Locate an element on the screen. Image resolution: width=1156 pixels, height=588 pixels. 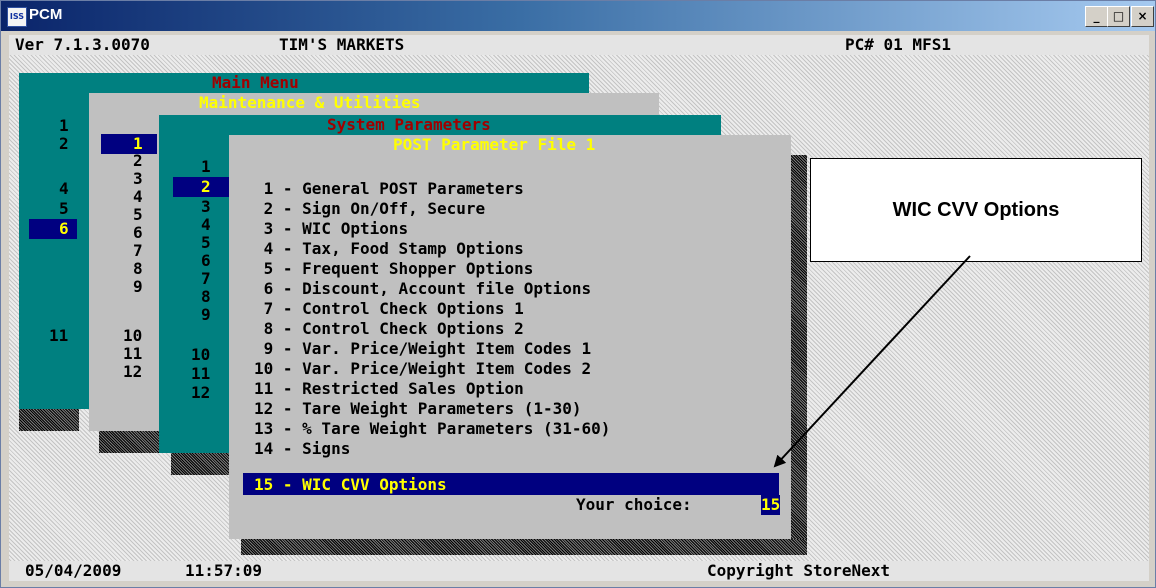
callout-arrow-line is located at coordinates (872, 361).